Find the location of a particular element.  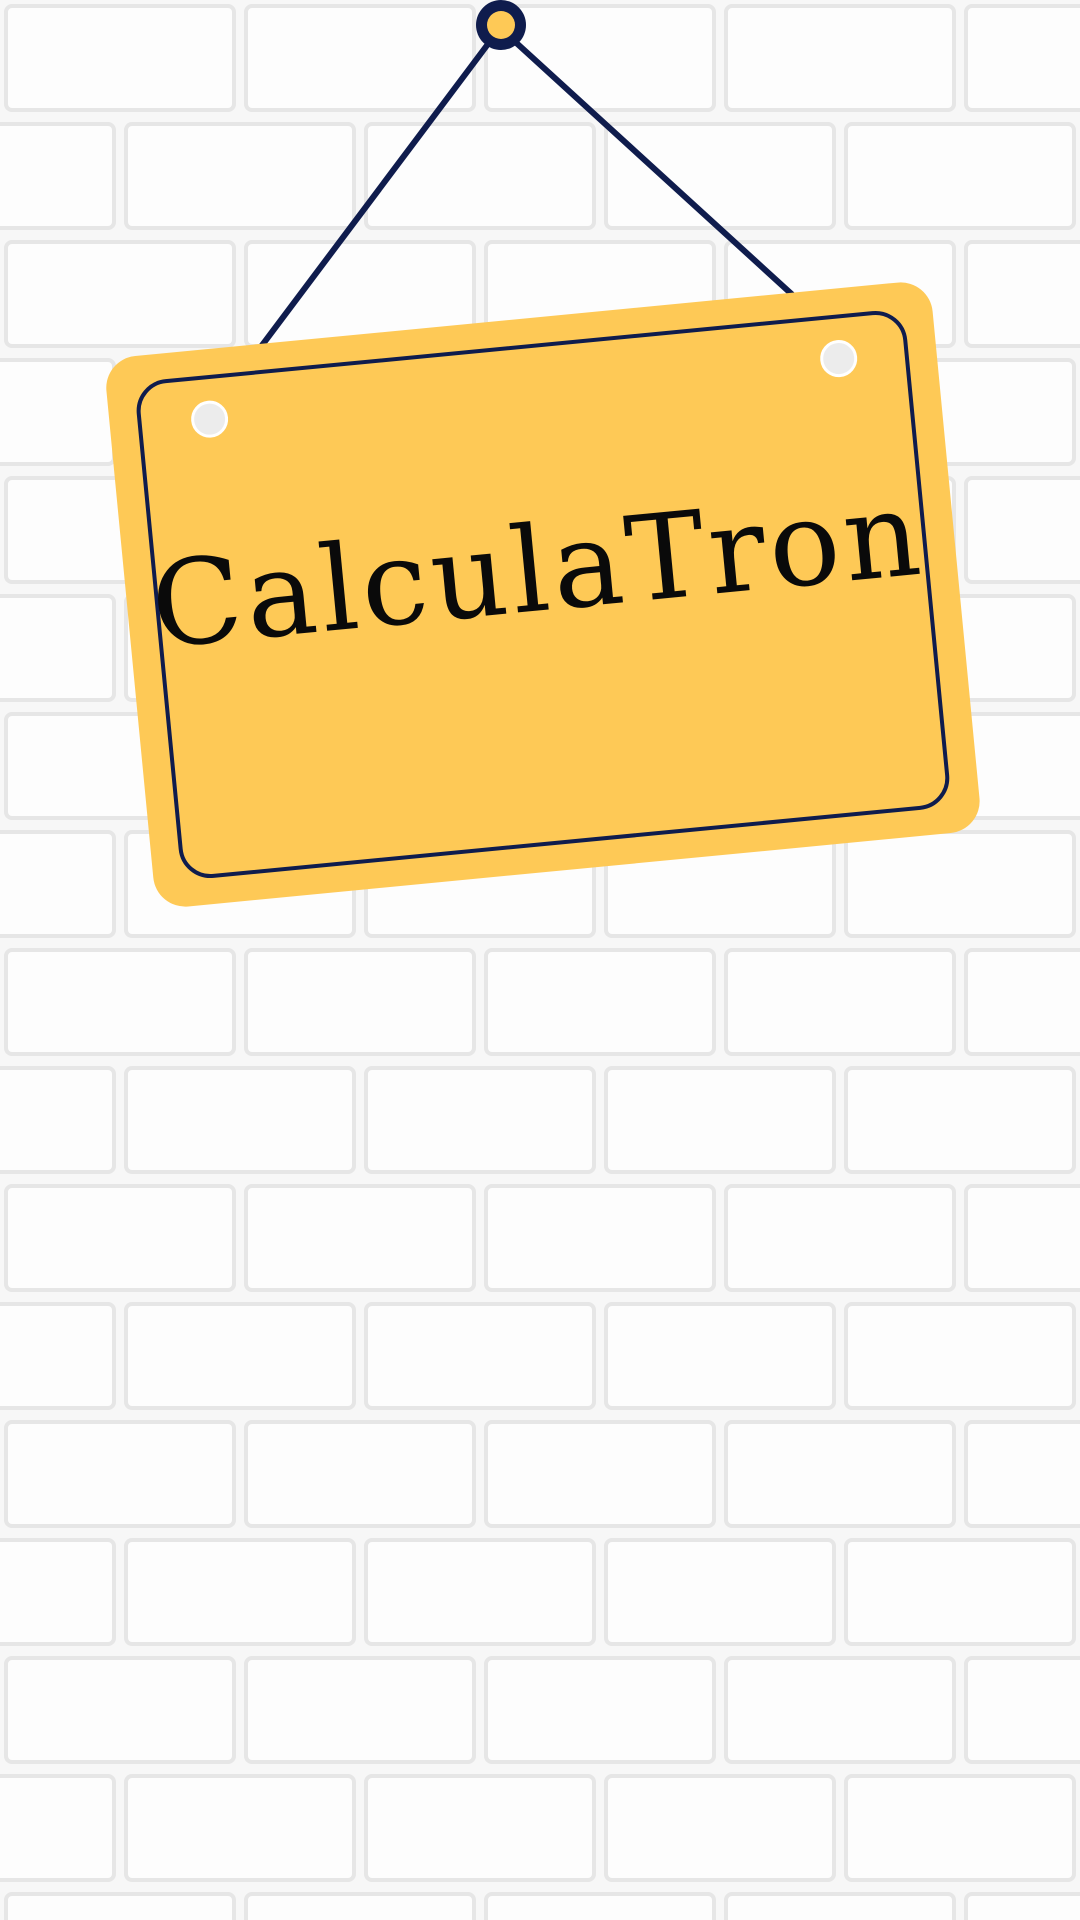

nail-icon is located at coordinates (501, 25).